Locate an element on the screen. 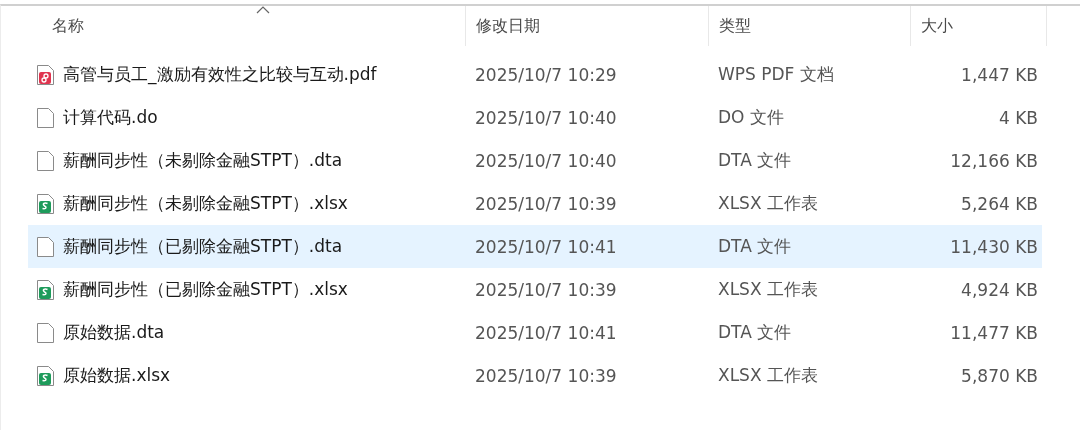 The image size is (1080, 430). file-name: 薪酬同步性（未剔除金融STPT）.dta is located at coordinates (203, 160).